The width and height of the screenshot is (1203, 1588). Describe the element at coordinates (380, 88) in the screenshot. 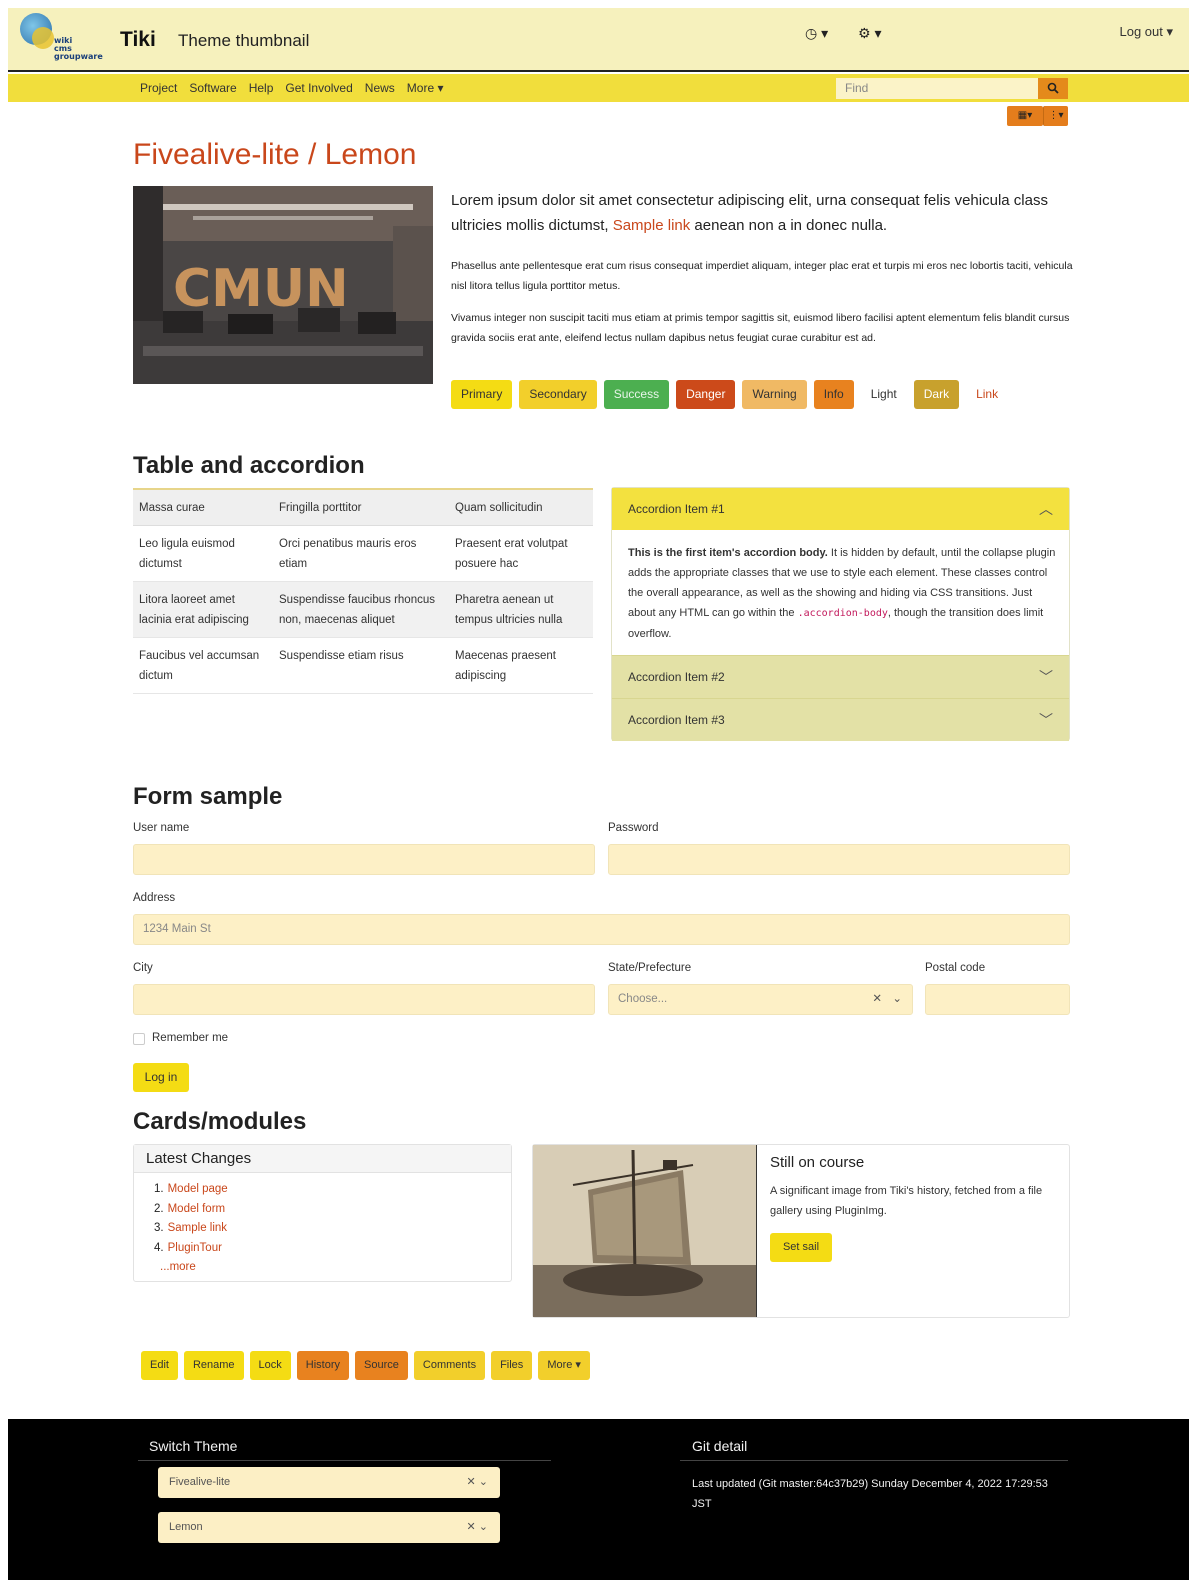

I see `nav-item-news: News` at that location.